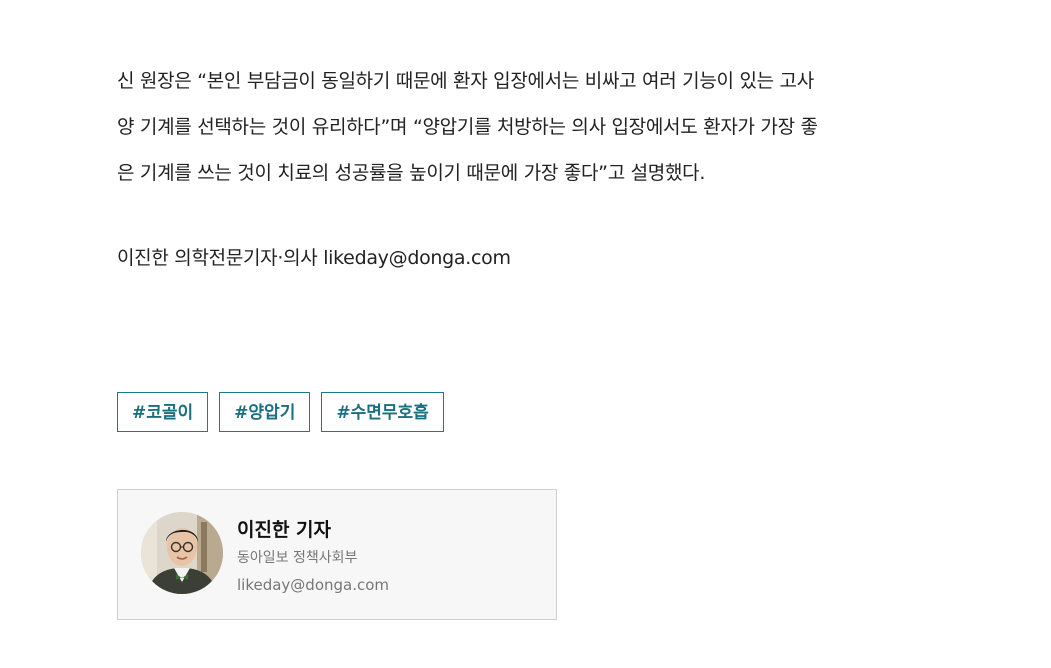 Image resolution: width=1051 pixels, height=668 pixels. I want to click on reporter-info: 이진한 기자 동아일보 정책사회부 likeday@donga.com, so click(313, 556).